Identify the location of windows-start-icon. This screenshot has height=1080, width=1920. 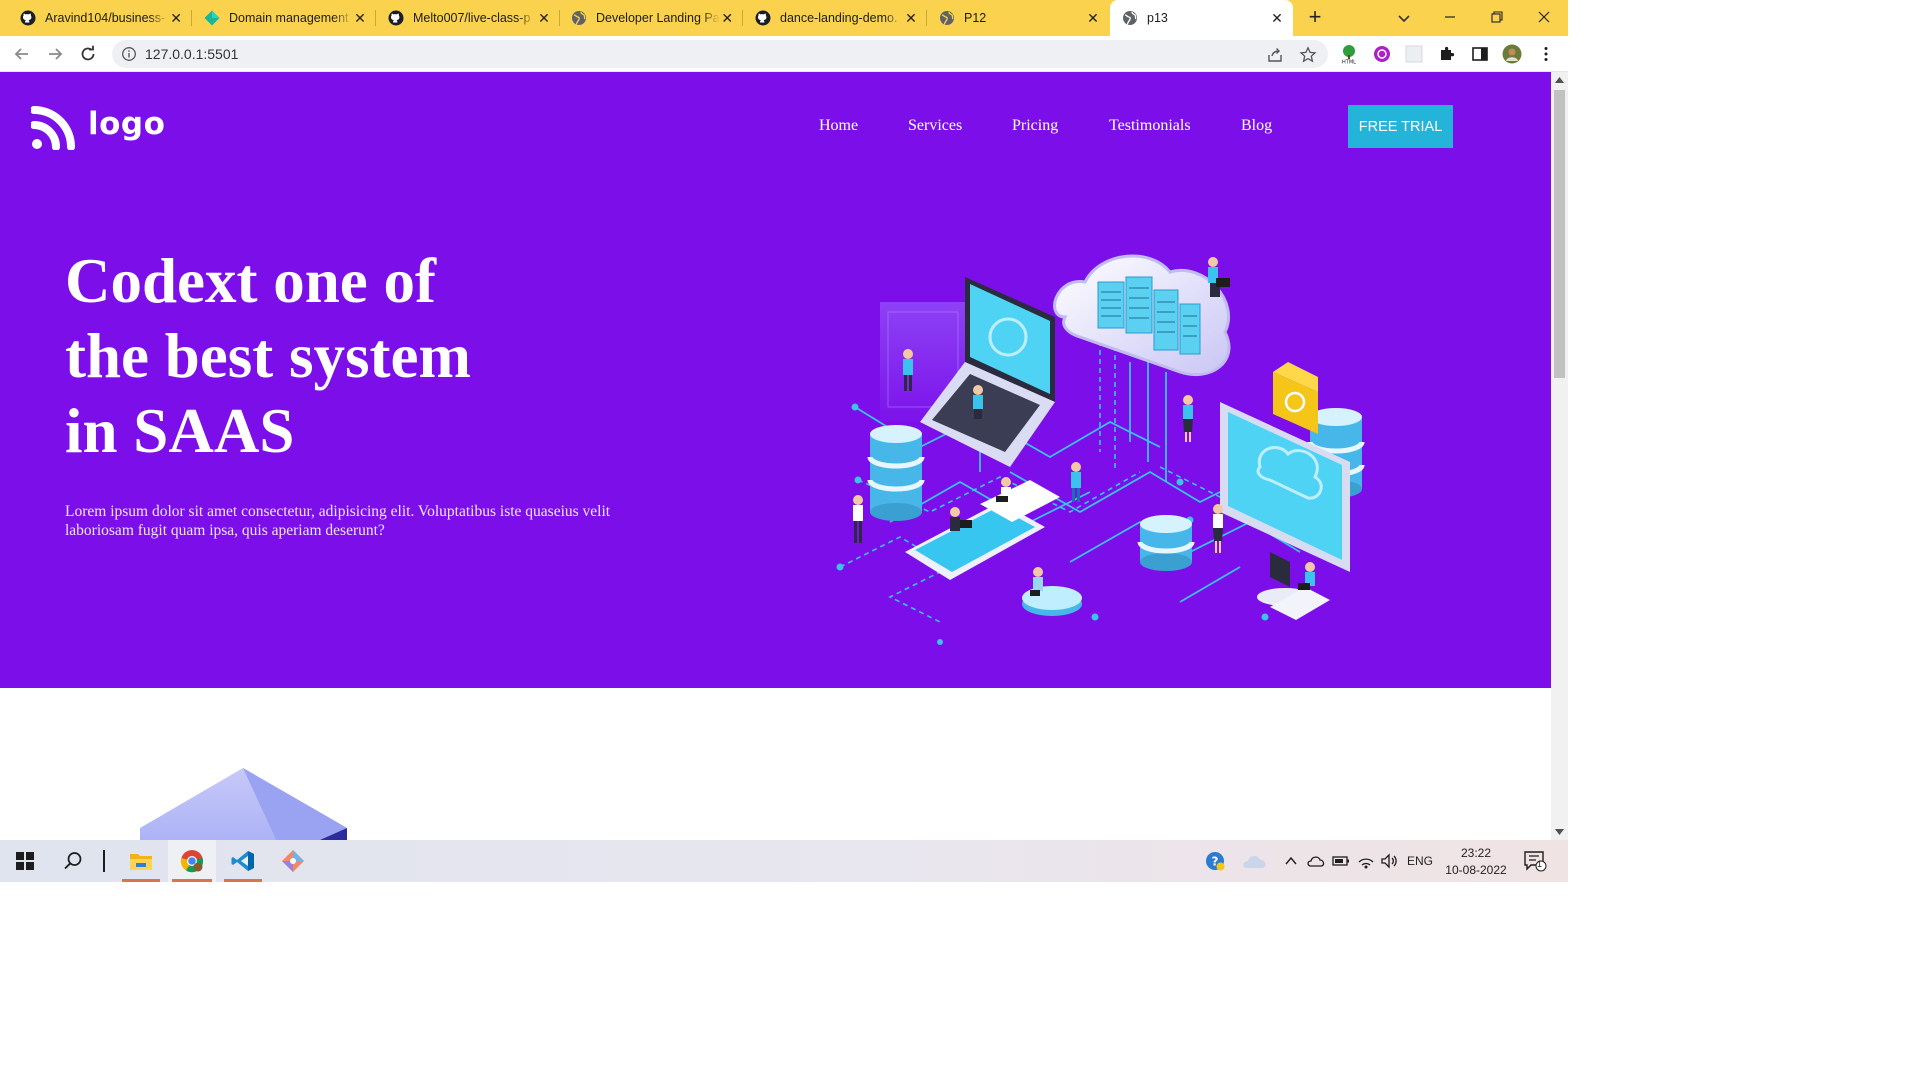
(25, 861).